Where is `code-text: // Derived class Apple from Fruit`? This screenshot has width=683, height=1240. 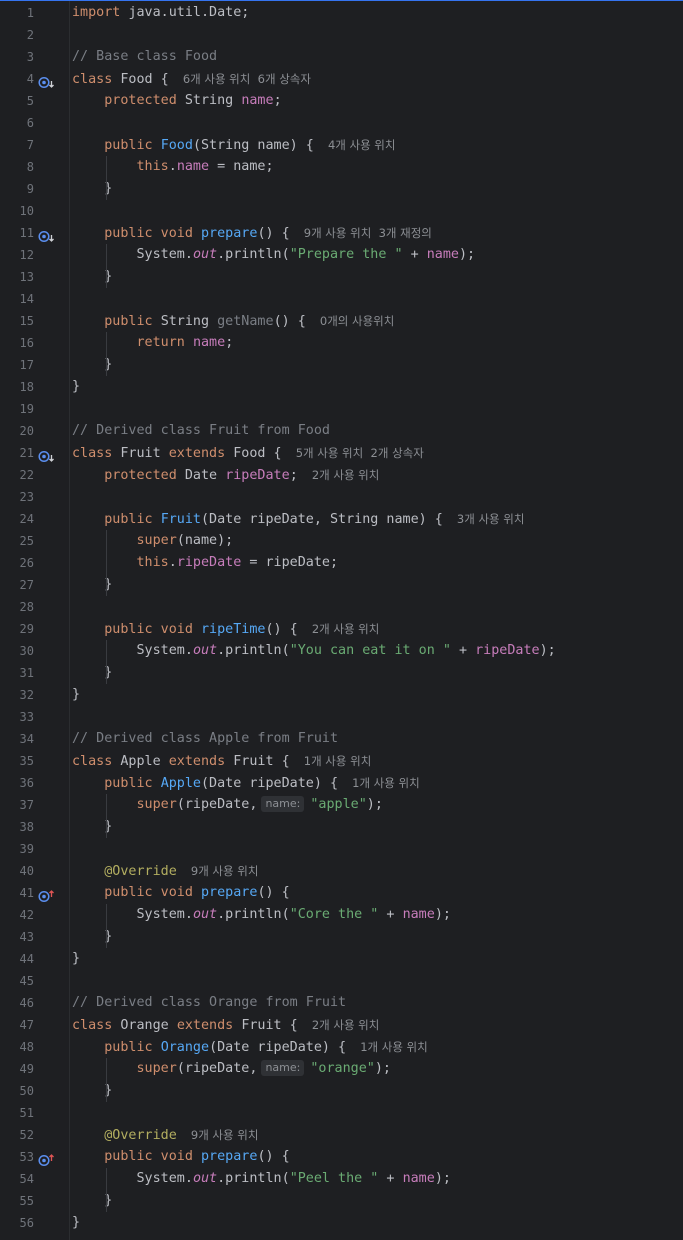
code-text: // Derived class Apple from Fruit is located at coordinates (205, 739).